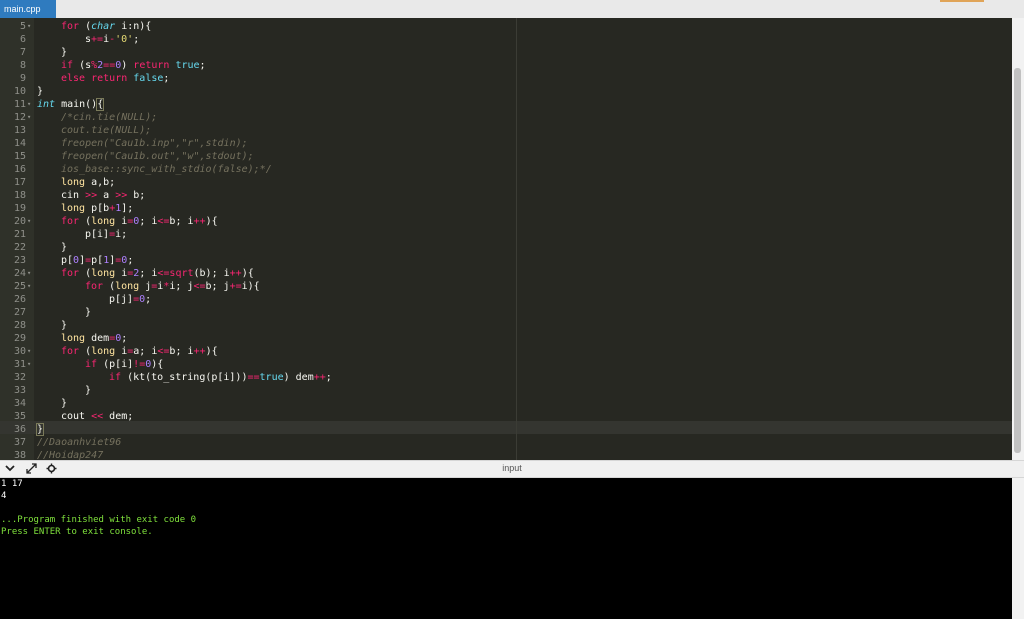 This screenshot has height=619, width=1024. I want to click on tok: freopen("Cau1b.out","w",stdout);, so click(157, 156).